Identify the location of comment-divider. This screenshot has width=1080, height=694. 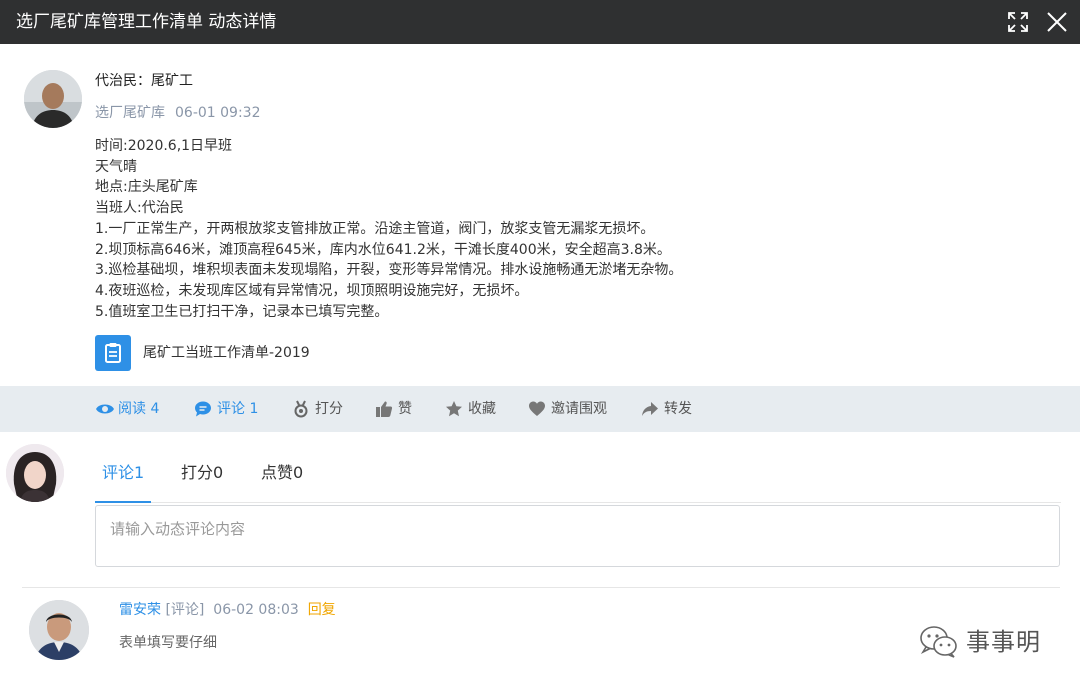
(541, 587).